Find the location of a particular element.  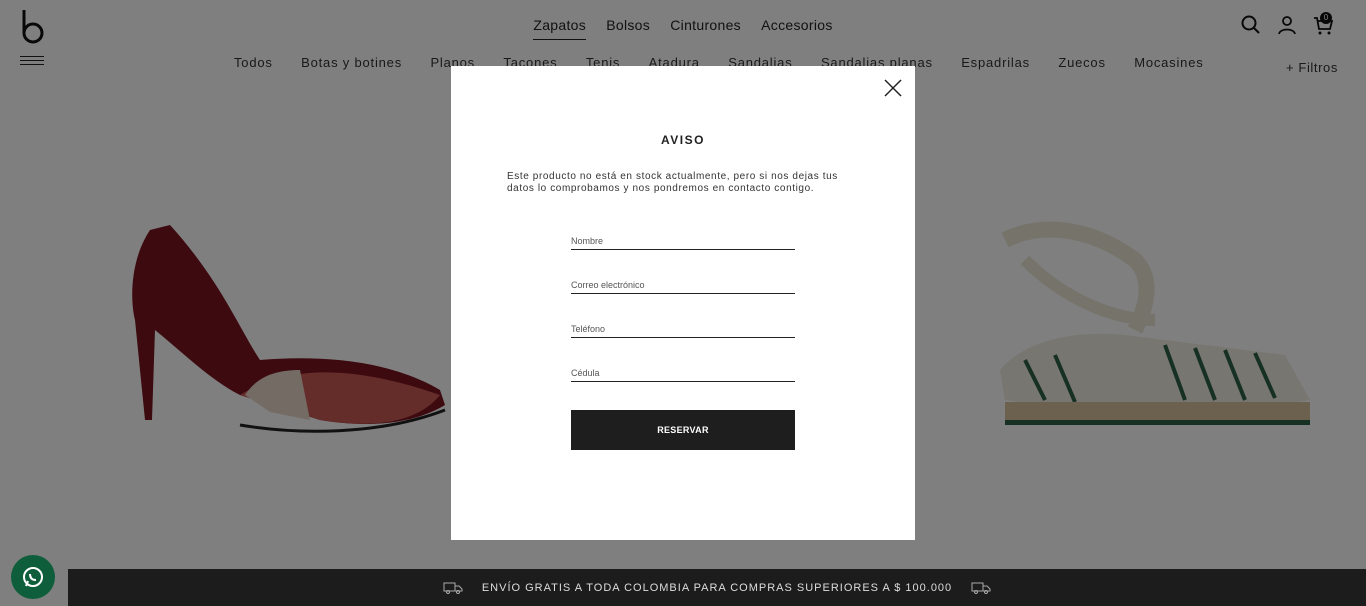

whatsapp-icon is located at coordinates (33, 577).